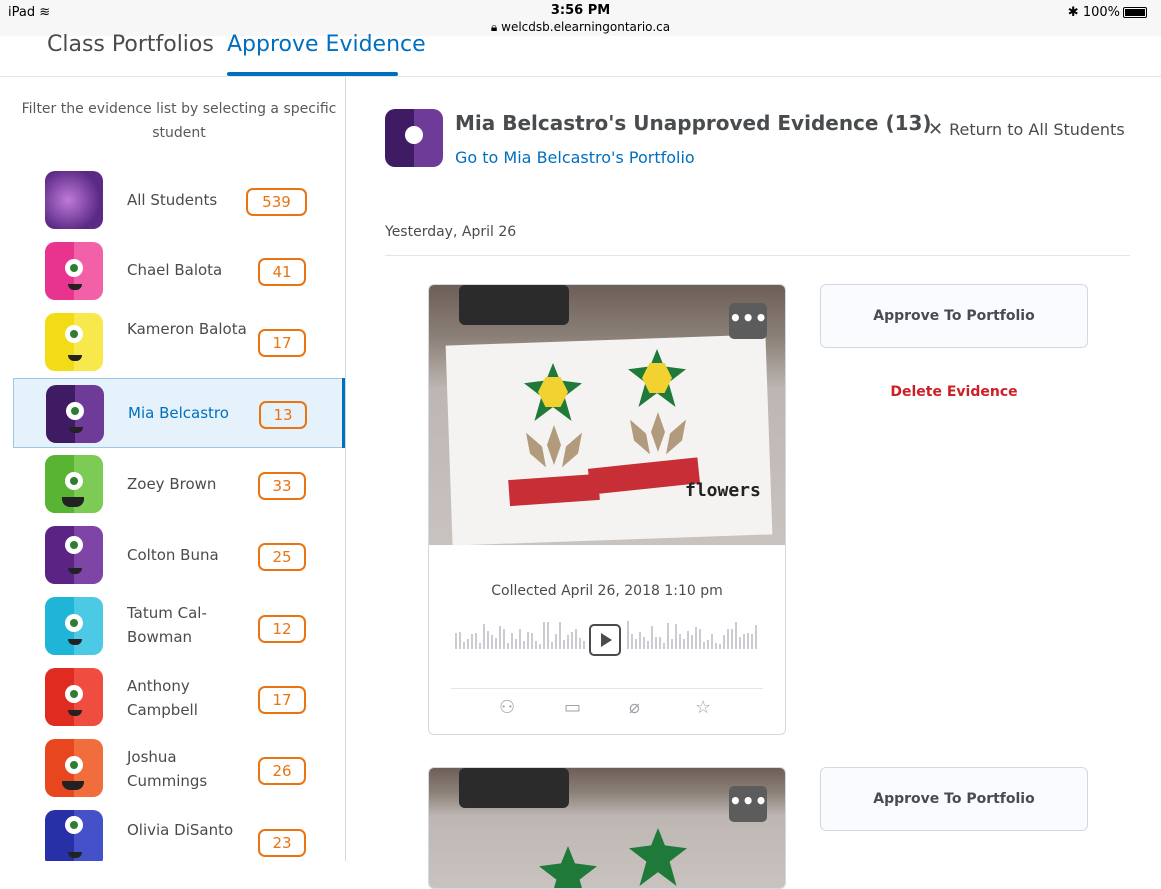 The width and height of the screenshot is (1161, 889). What do you see at coordinates (179, 342) in the screenshot?
I see `student-item-kameron-balota: Kameron Balota 17` at bounding box center [179, 342].